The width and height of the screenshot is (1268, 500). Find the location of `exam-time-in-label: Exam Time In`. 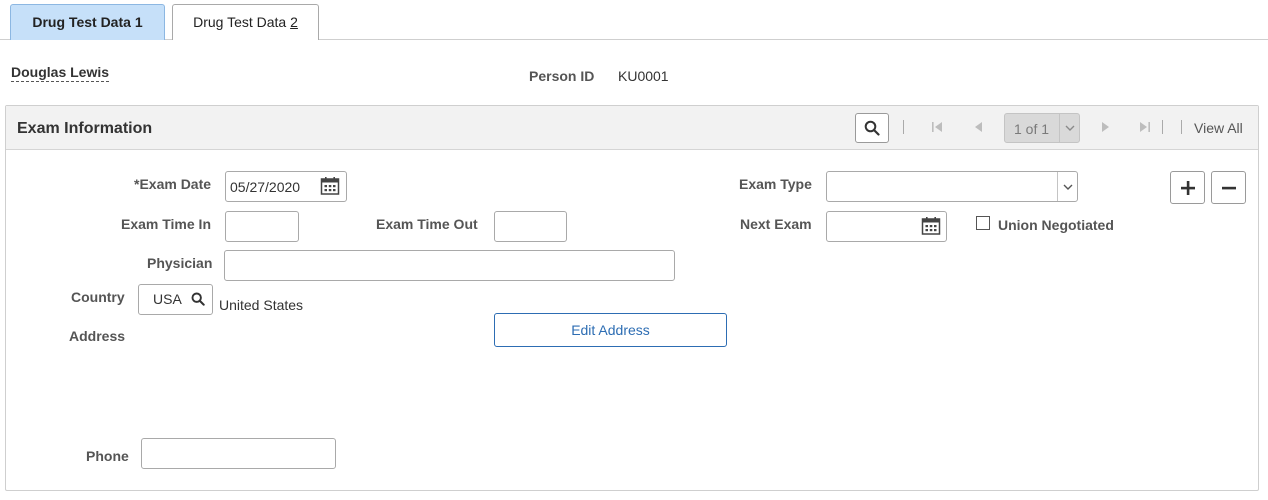

exam-time-in-label: Exam Time In is located at coordinates (166, 224).